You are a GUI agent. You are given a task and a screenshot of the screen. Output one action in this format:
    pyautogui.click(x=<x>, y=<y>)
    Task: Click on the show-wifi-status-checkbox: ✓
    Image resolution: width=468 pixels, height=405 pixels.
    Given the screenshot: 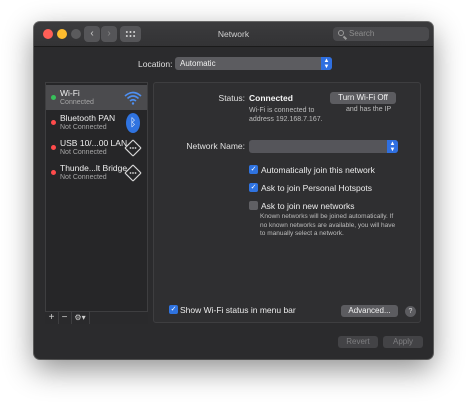 What is the action you would take?
    pyautogui.click(x=173, y=309)
    